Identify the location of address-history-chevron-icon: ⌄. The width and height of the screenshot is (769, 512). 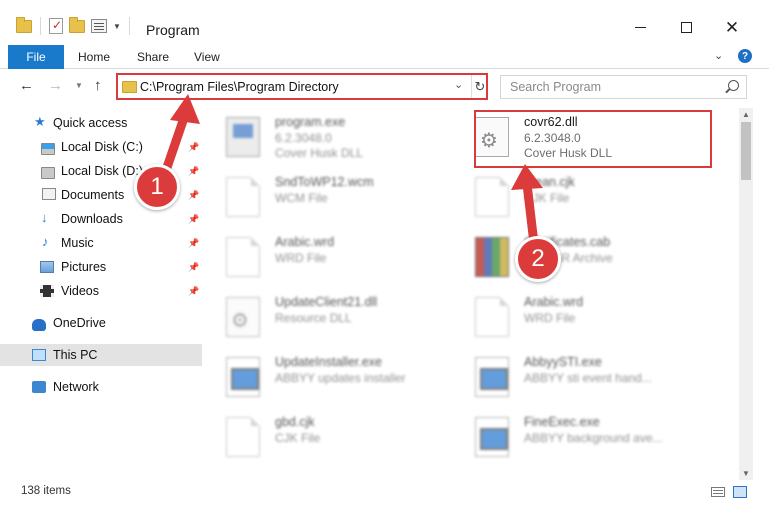
(458, 84).